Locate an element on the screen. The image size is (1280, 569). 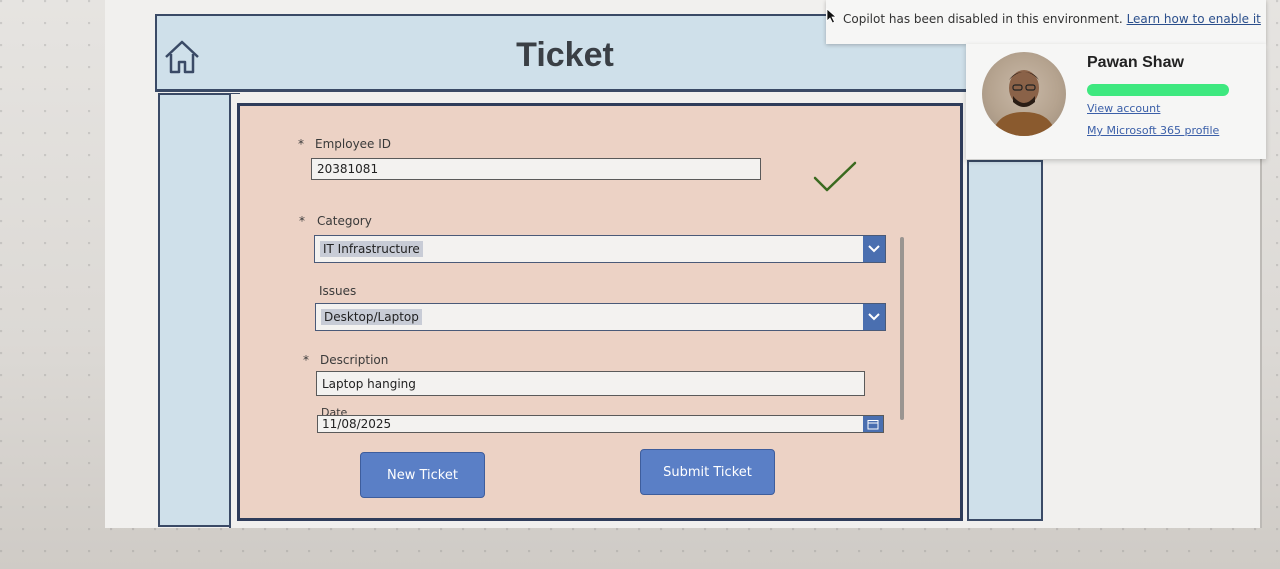
category-label: Category is located at coordinates (344, 221).